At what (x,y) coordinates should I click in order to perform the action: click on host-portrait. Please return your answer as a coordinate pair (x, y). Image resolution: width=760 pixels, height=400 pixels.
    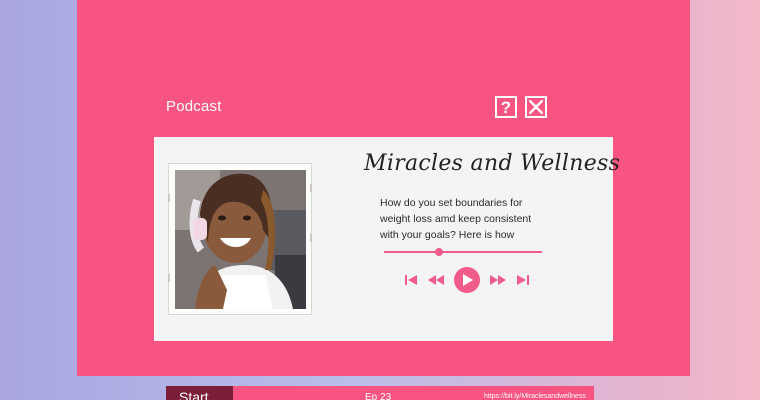
    Looking at the image, I should click on (240, 239).